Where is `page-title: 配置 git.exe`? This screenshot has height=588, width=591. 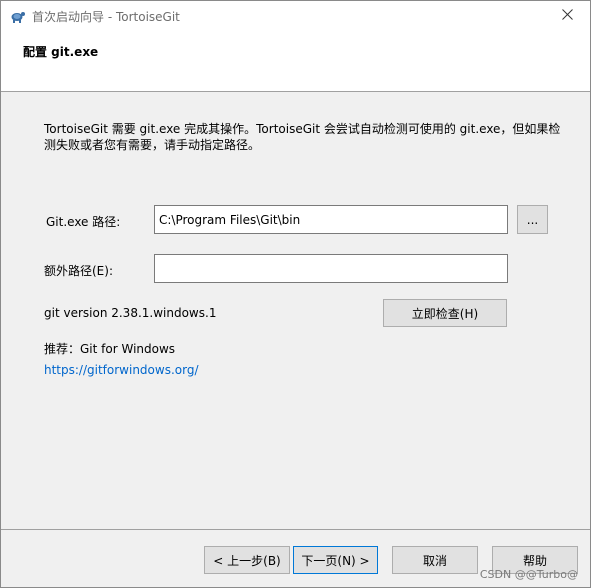 page-title: 配置 git.exe is located at coordinates (61, 52).